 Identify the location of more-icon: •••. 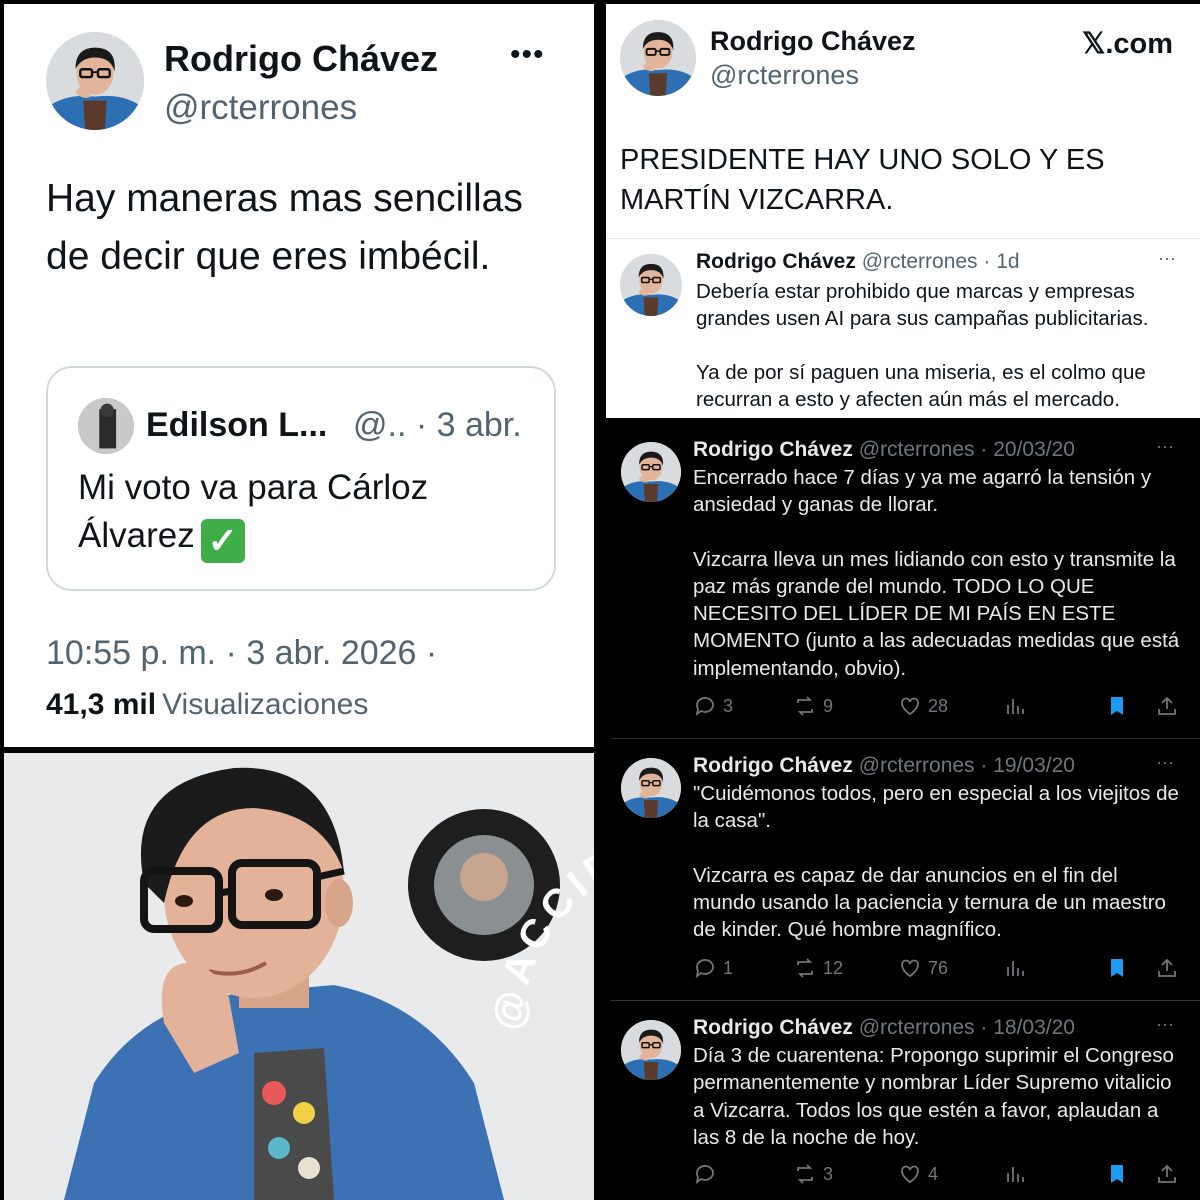
(527, 55).